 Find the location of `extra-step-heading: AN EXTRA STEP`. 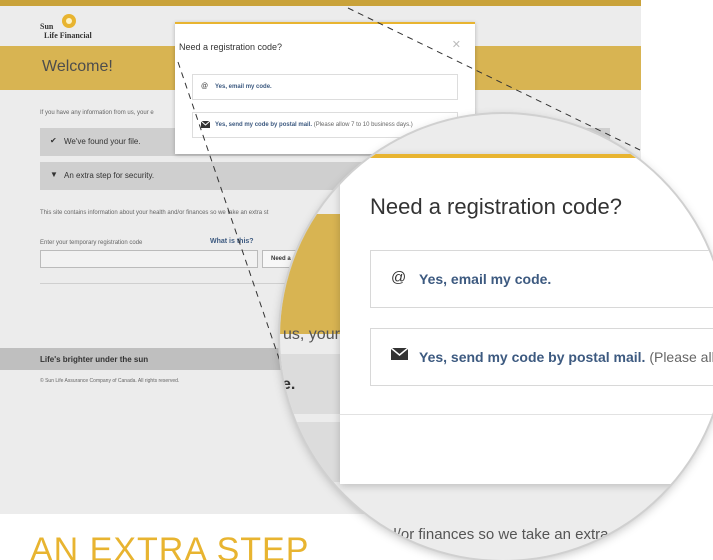

extra-step-heading: AN EXTRA STEP is located at coordinates (170, 545).